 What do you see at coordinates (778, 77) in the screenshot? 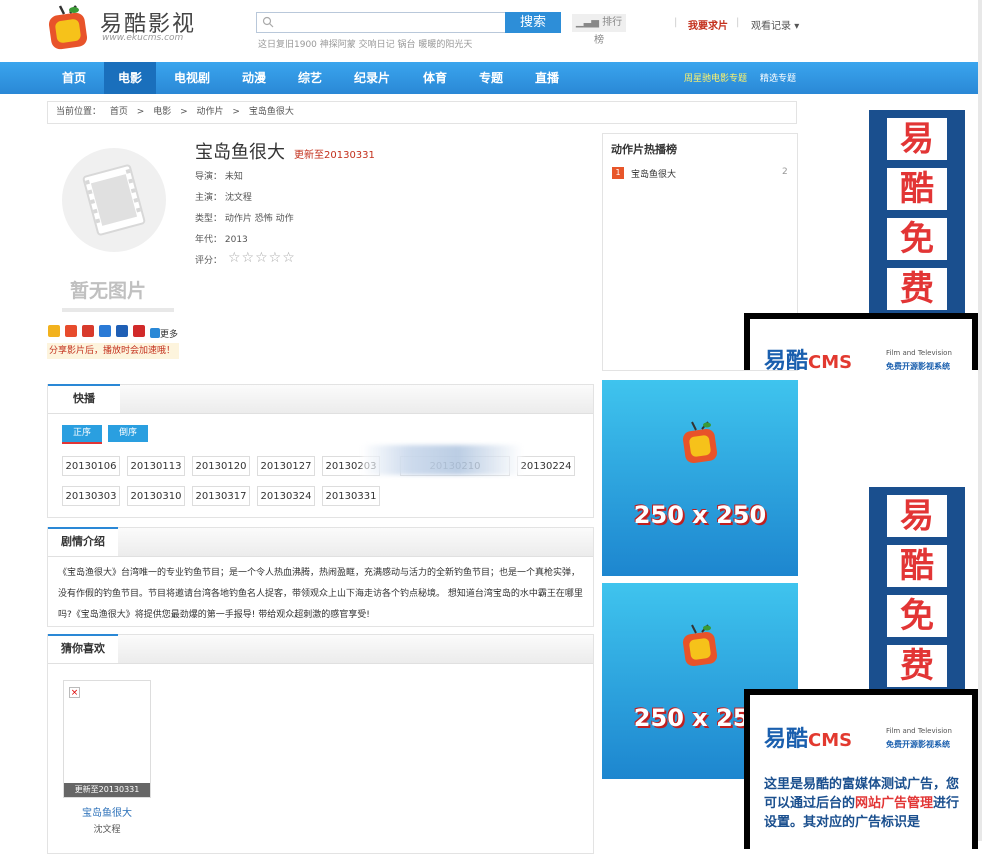
I see `featured-topics-link: 精选专题` at bounding box center [778, 77].